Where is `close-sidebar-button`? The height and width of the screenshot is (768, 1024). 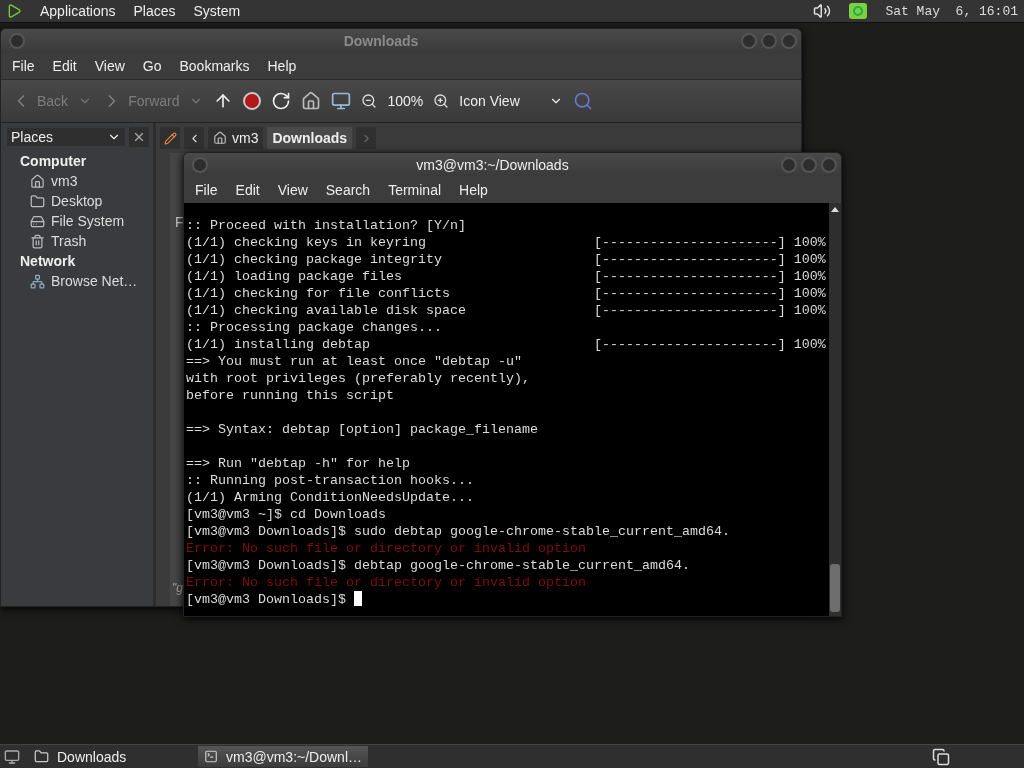 close-sidebar-button is located at coordinates (139, 137).